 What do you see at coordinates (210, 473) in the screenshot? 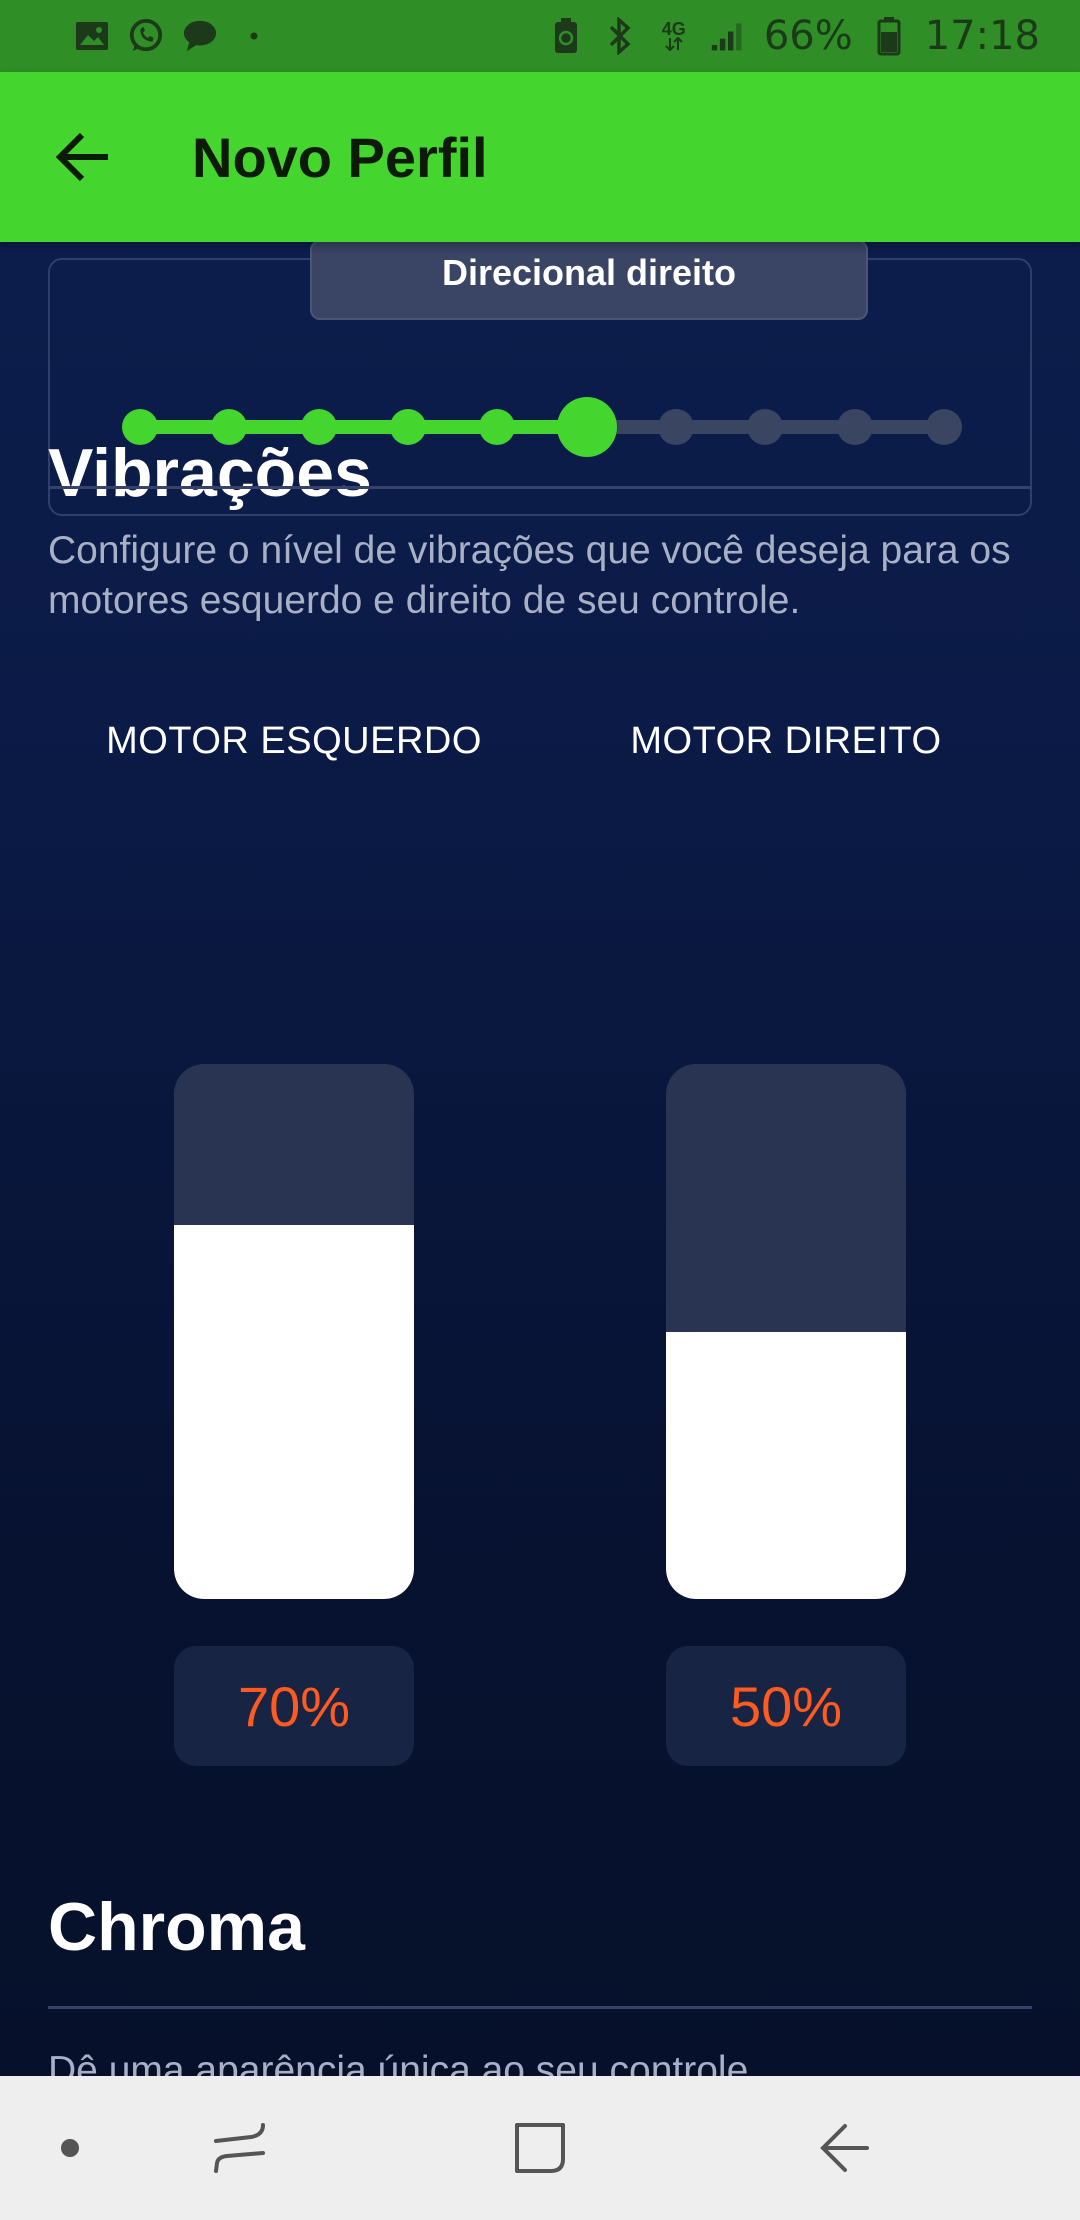
I see `vibrations-title: Vibrações` at bounding box center [210, 473].